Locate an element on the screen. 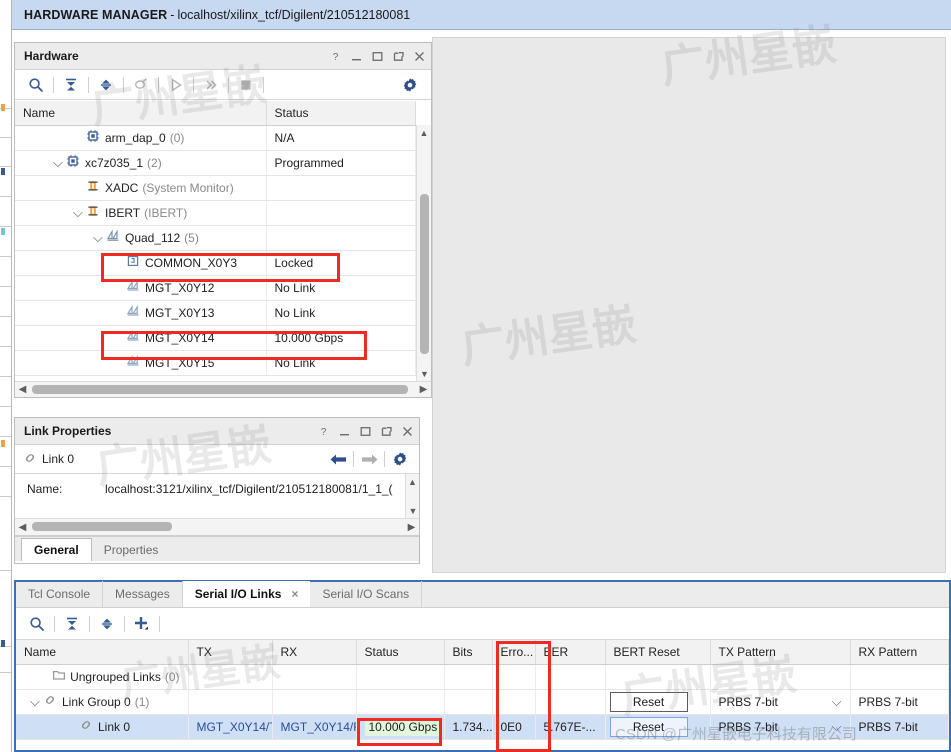 This screenshot has height=752, width=951. row-name-cell: XADC (System Monitor) is located at coordinates (141, 188).